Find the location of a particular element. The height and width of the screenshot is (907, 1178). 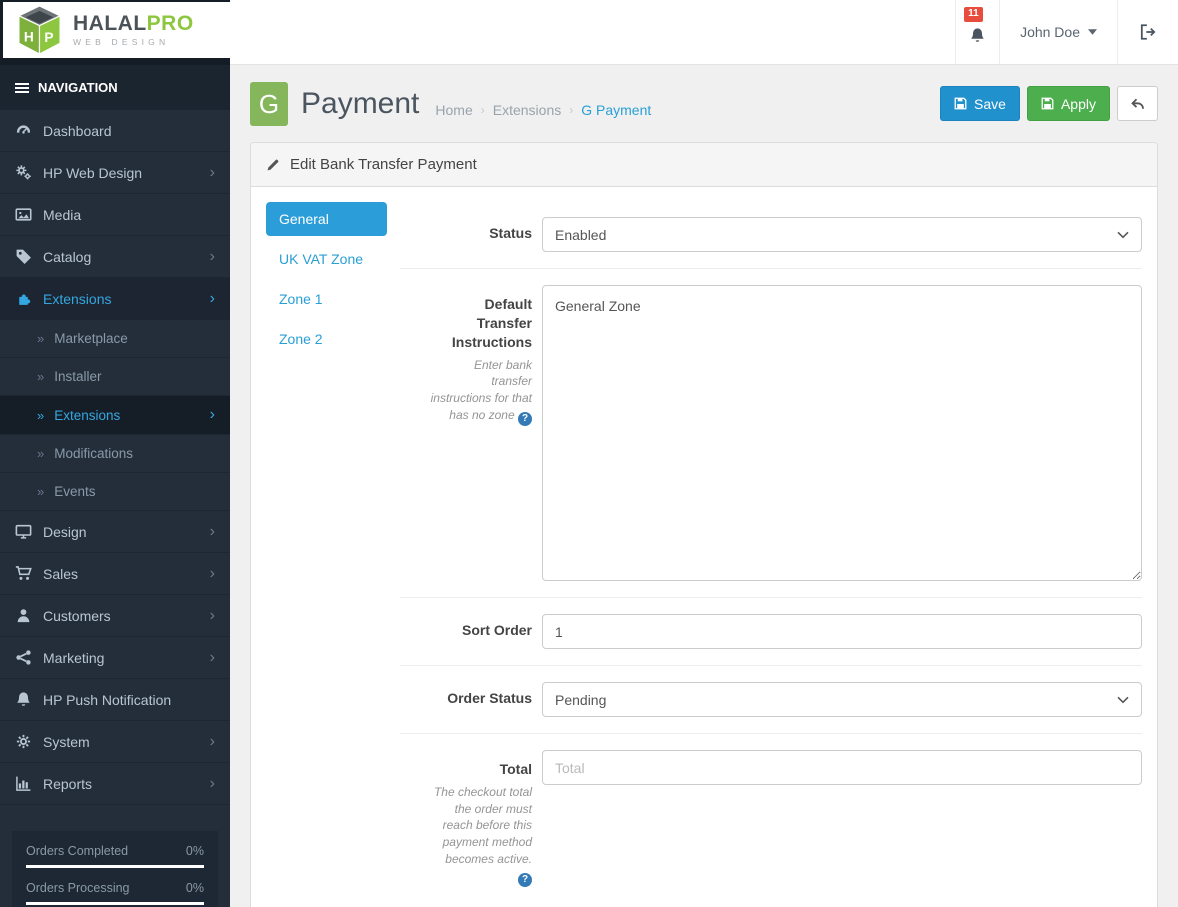

status-select: Enabled is located at coordinates (842, 234).